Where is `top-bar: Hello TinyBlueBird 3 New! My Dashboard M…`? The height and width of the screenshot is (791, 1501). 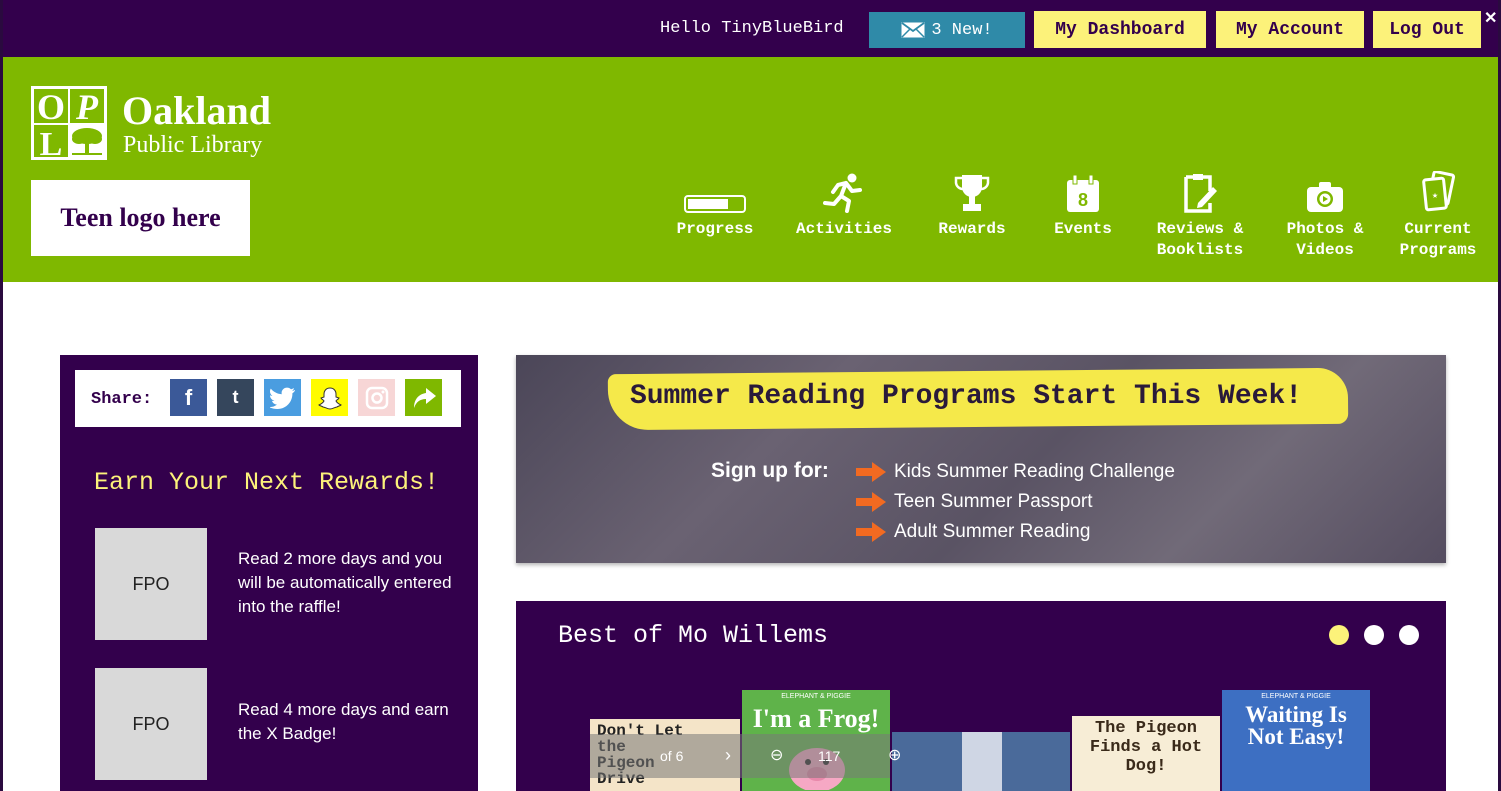
top-bar: Hello TinyBlueBird 3 New! My Dashboard M… is located at coordinates (750, 28).